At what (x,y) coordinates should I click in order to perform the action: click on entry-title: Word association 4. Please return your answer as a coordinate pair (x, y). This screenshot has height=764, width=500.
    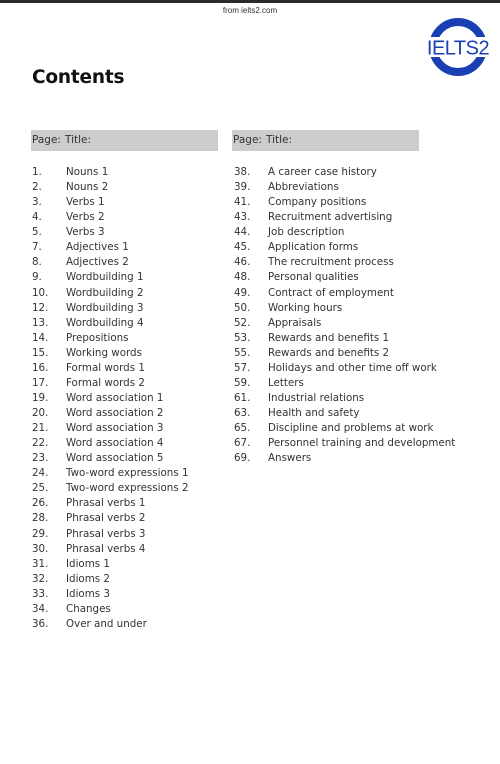
    Looking at the image, I should click on (115, 443).